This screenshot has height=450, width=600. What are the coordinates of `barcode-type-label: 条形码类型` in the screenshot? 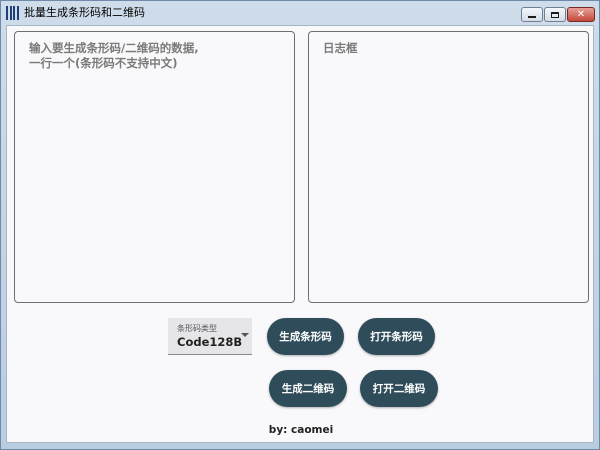 It's located at (197, 328).